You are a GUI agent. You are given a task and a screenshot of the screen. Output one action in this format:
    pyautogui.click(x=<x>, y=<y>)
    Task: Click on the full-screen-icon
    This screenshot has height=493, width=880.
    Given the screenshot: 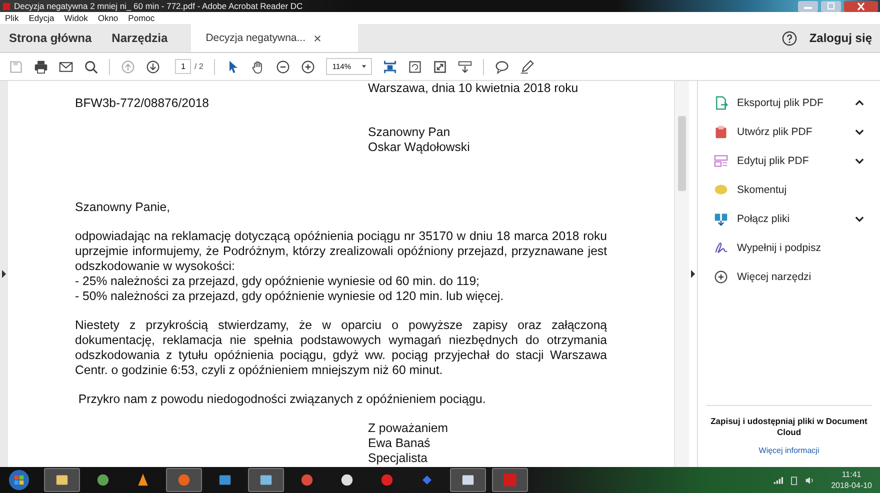 What is the action you would take?
    pyautogui.click(x=440, y=67)
    